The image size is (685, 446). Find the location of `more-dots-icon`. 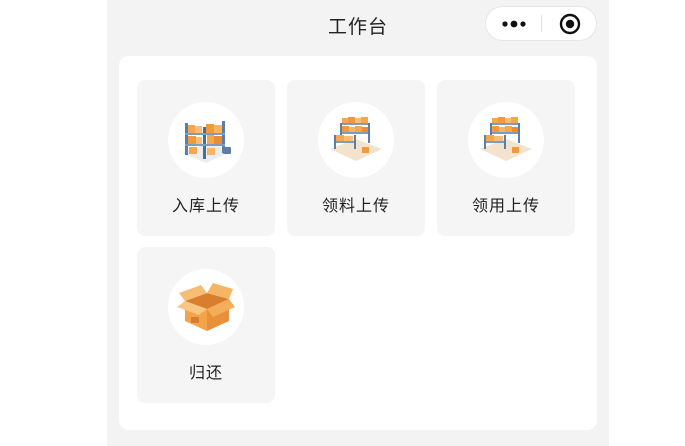

more-dots-icon is located at coordinates (513, 23).